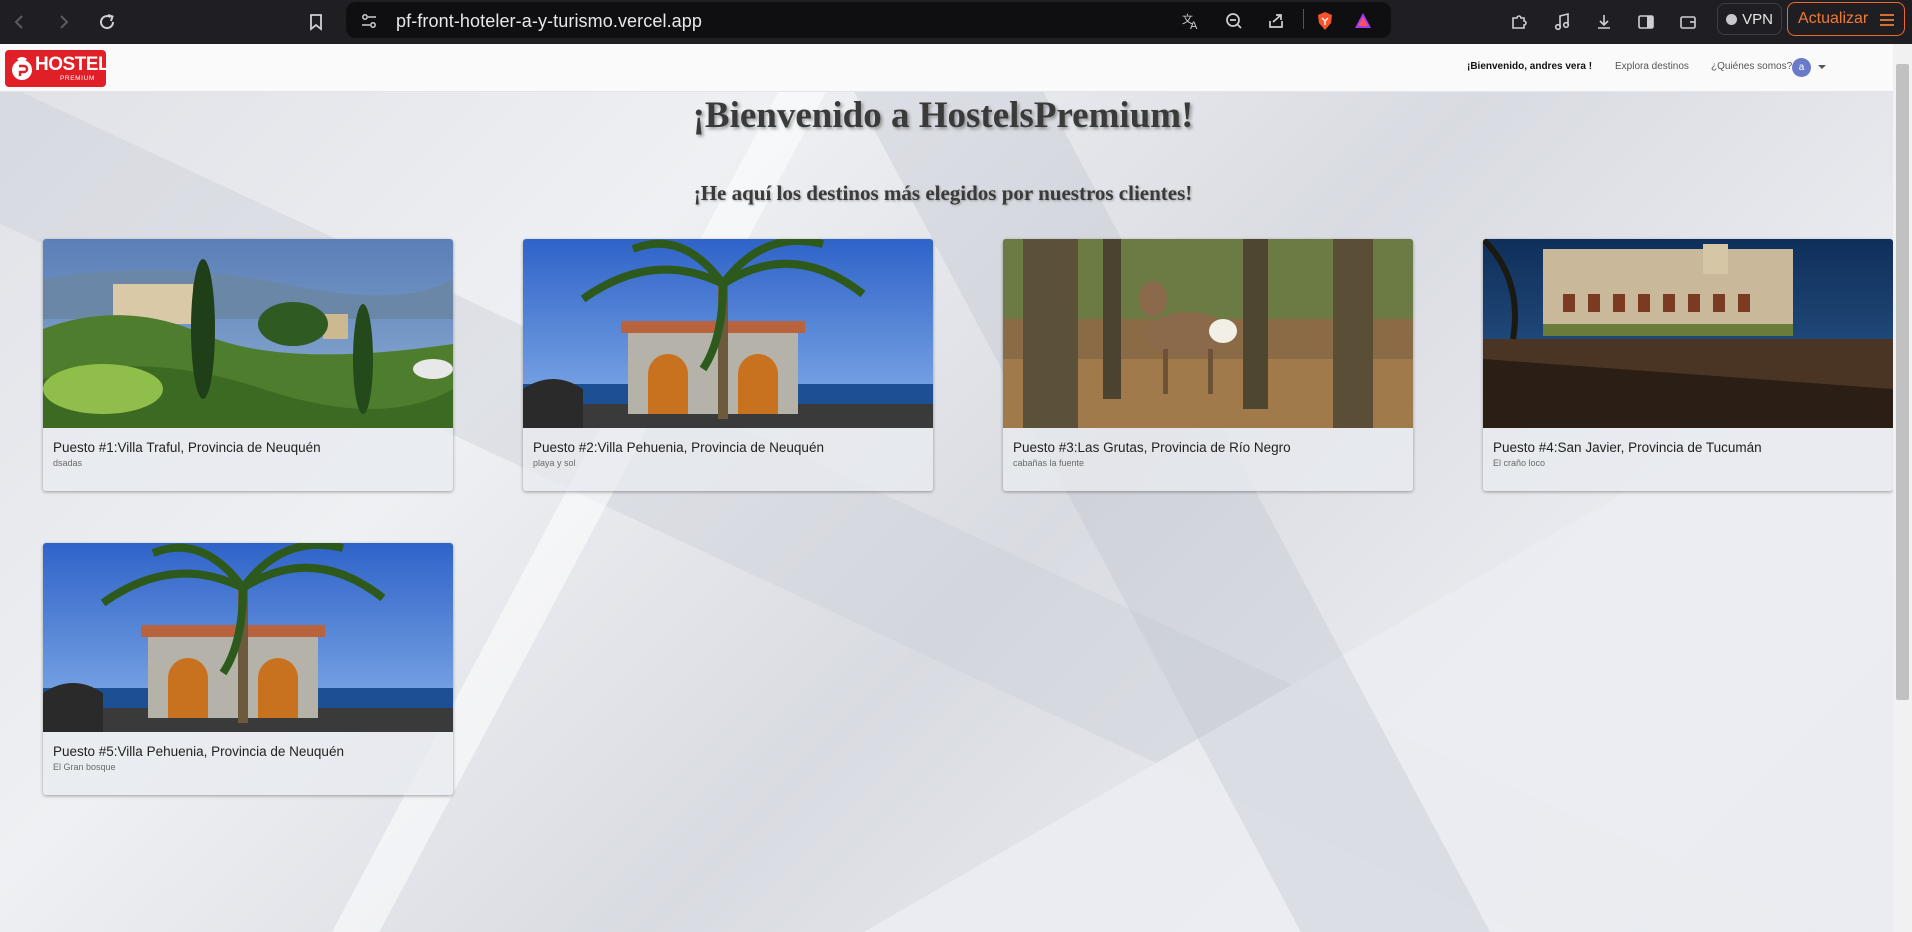  I want to click on puzzle-icon, so click(1519, 22).